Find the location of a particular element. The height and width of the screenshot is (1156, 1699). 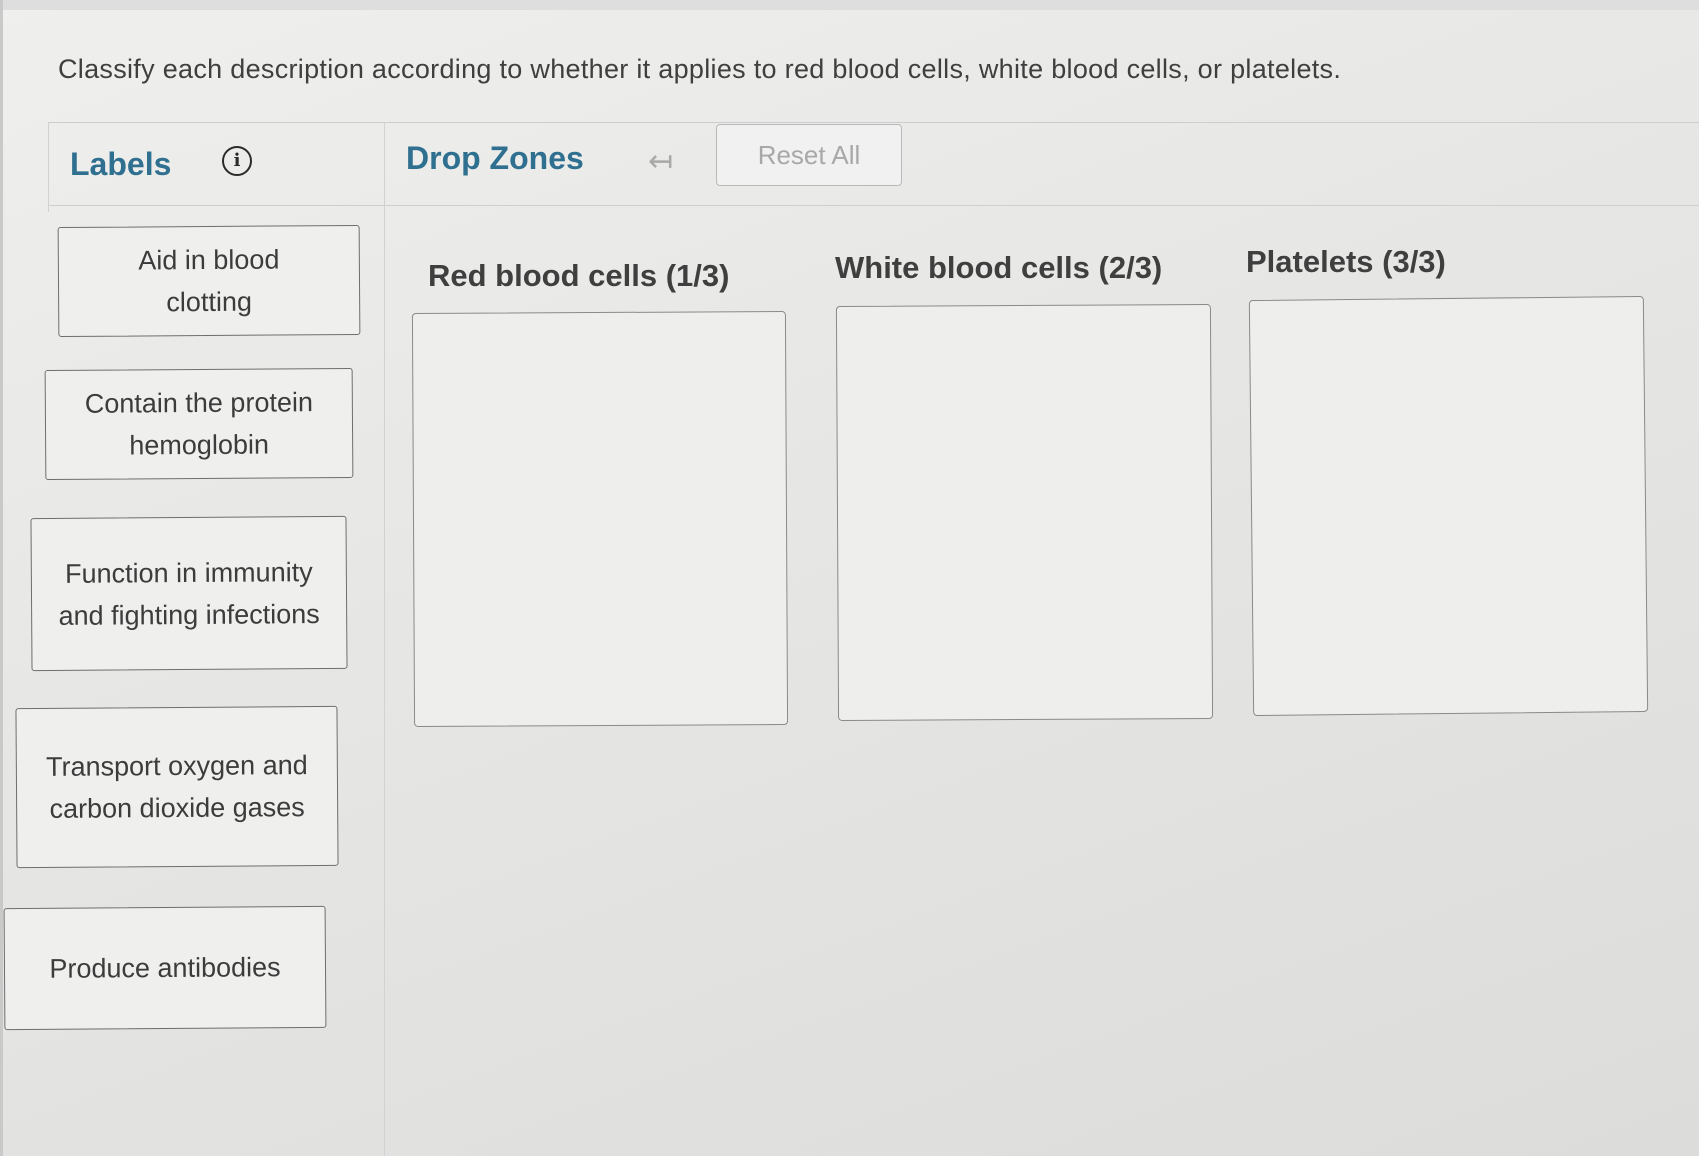

left-edge is located at coordinates (1, 578).